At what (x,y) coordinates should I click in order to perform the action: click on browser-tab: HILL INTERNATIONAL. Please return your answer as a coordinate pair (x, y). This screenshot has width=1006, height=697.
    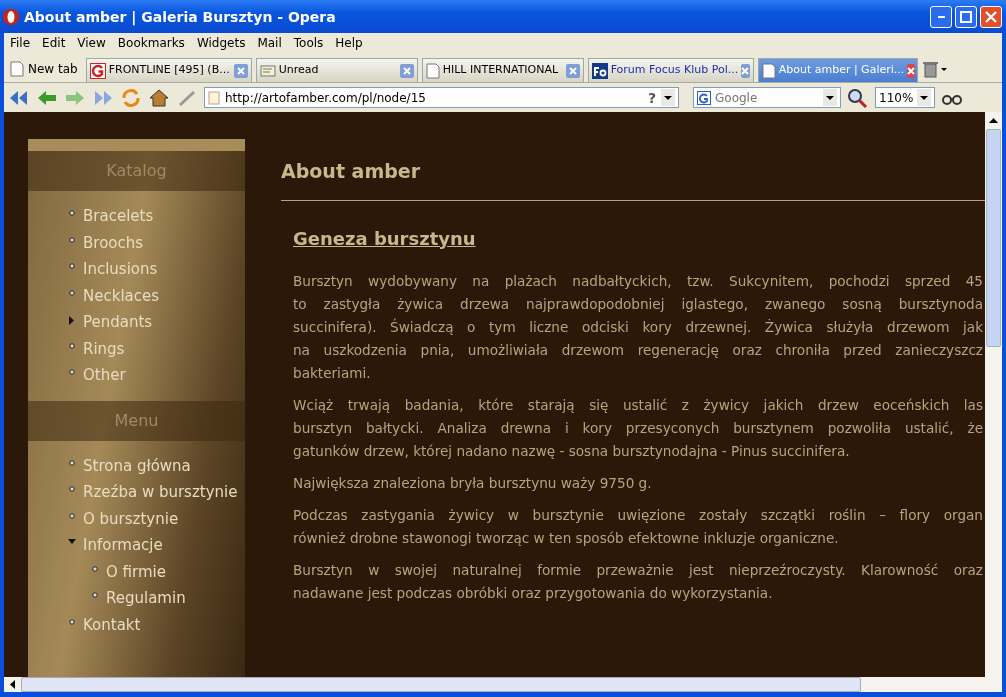
    Looking at the image, I should click on (502, 70).